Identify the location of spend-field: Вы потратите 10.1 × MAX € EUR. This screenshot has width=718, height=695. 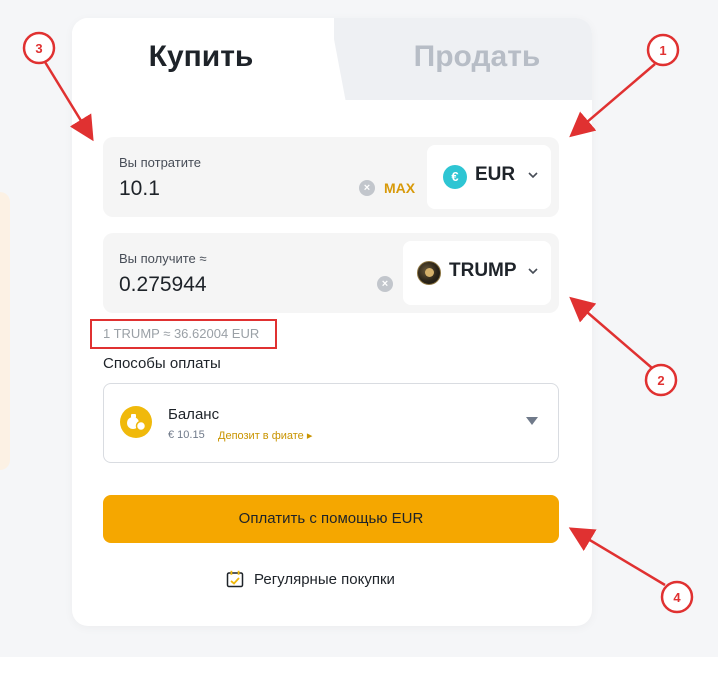
(331, 177).